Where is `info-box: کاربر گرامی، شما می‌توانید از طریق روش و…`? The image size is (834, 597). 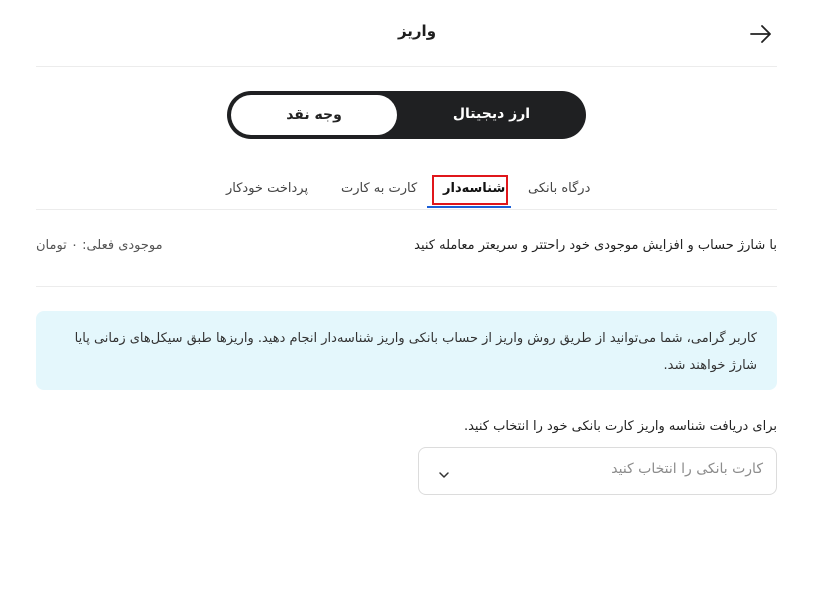 info-box: کاربر گرامی، شما می‌توانید از طریق روش و… is located at coordinates (406, 350).